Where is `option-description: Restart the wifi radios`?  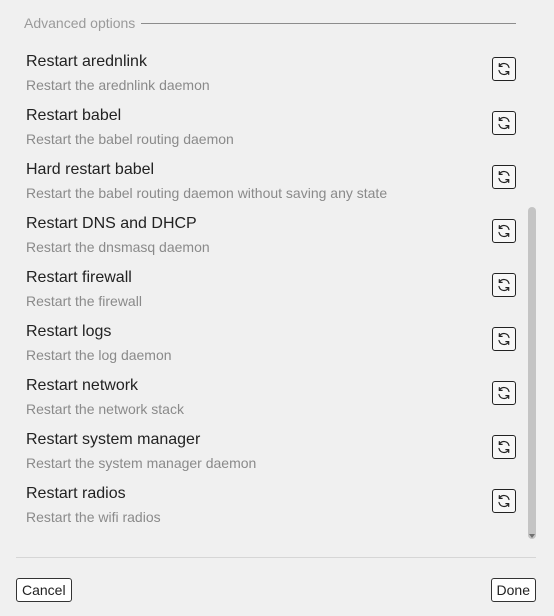 option-description: Restart the wifi radios is located at coordinates (93, 517).